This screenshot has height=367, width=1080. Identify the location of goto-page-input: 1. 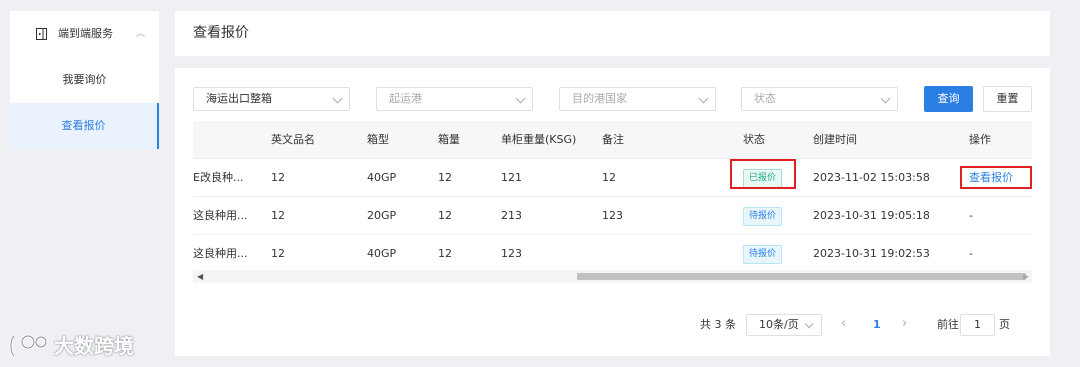
(977, 325).